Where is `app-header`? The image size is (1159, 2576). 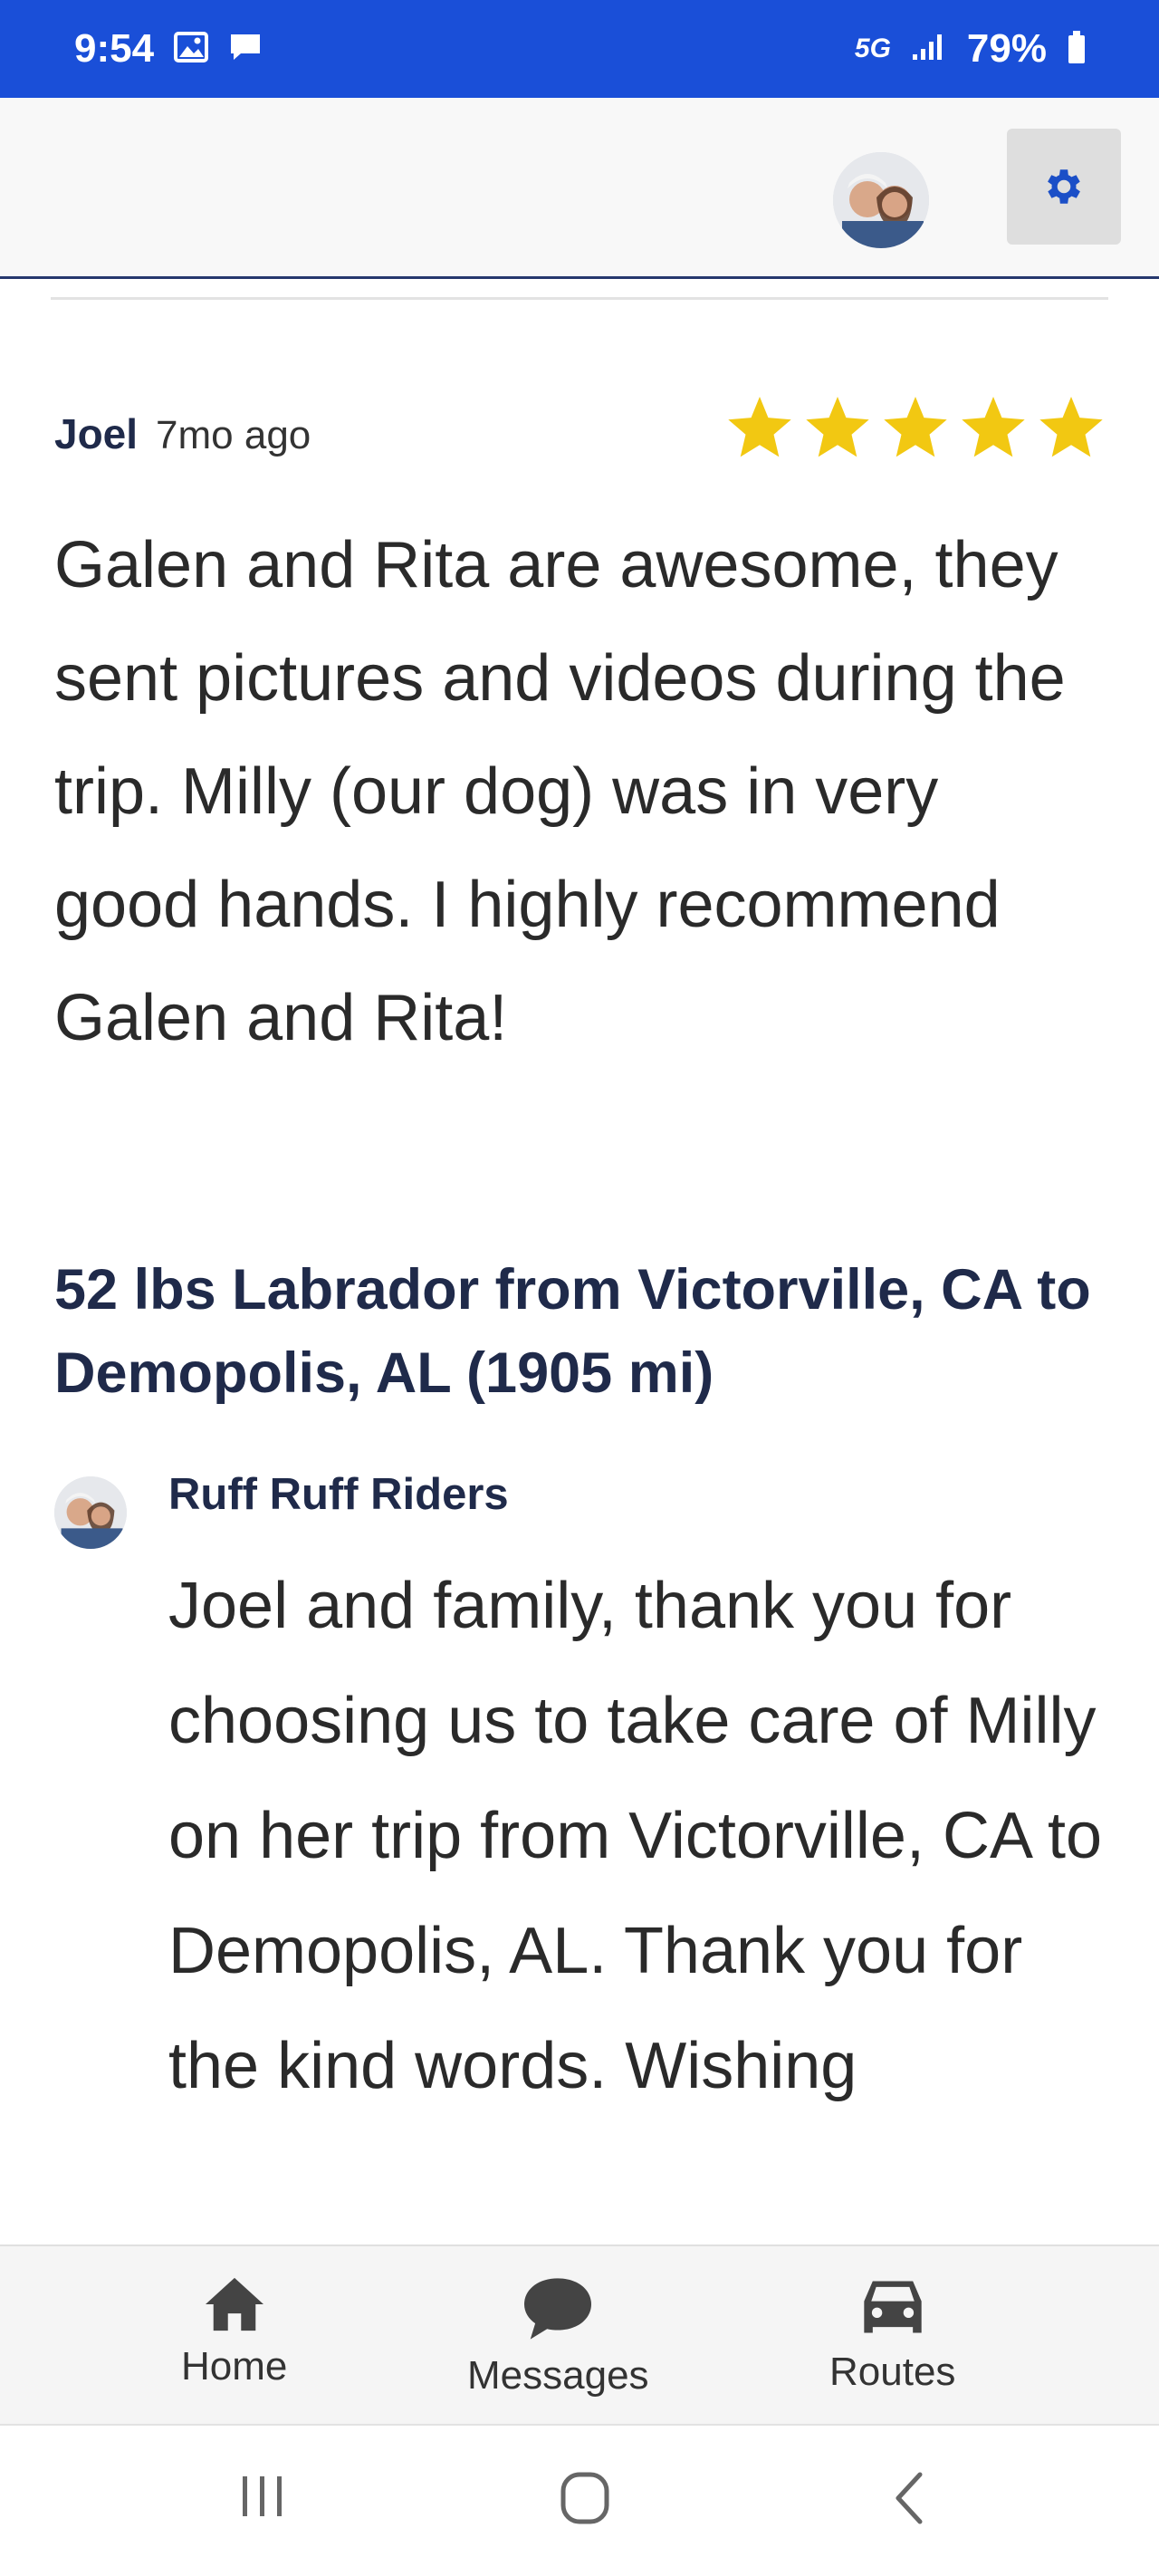
app-header is located at coordinates (579, 188).